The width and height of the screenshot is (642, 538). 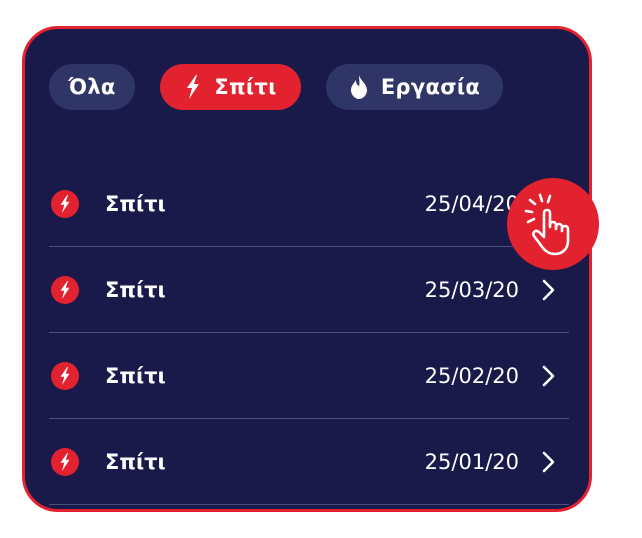 I want to click on filter-tab-all: Όλα, so click(x=92, y=87).